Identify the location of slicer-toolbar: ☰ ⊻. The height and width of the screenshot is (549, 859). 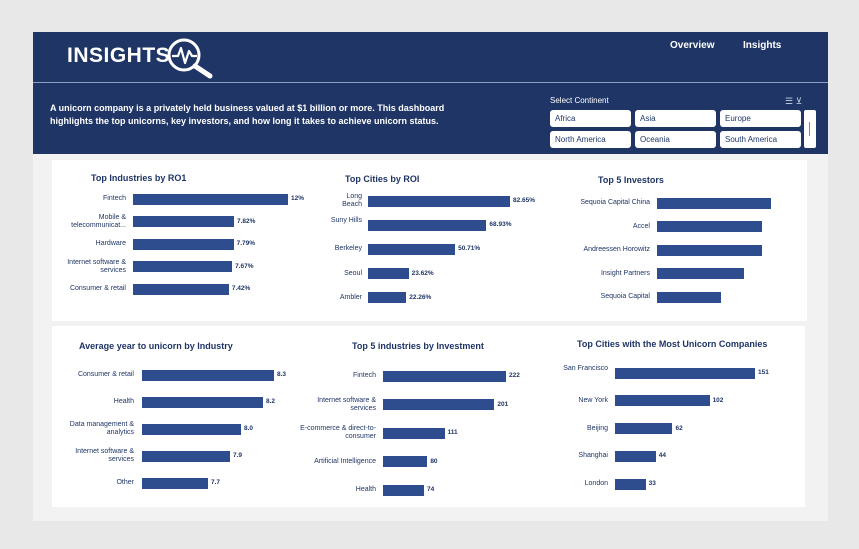
(793, 101).